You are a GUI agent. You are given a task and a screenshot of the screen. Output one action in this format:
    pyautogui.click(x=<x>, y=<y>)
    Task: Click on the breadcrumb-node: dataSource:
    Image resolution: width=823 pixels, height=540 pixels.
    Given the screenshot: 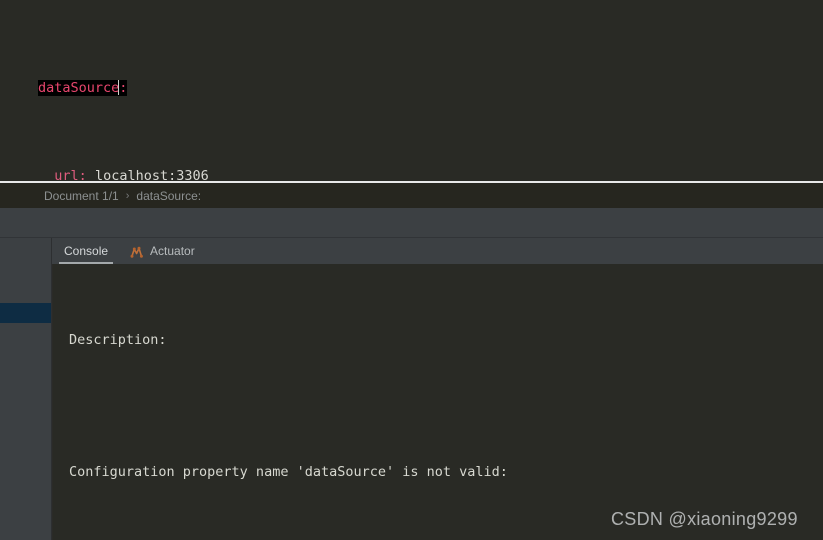 What is the action you would take?
    pyautogui.click(x=168, y=196)
    